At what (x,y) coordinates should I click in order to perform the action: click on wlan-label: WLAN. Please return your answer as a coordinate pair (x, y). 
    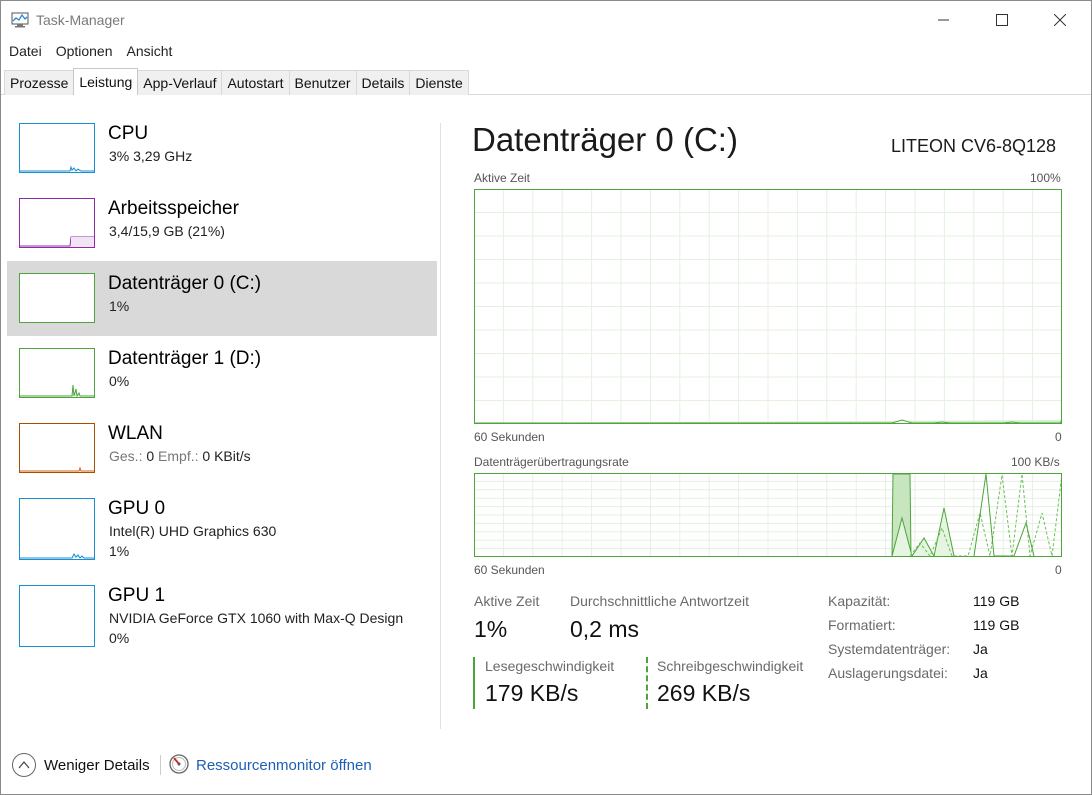
    Looking at the image, I should click on (135, 433).